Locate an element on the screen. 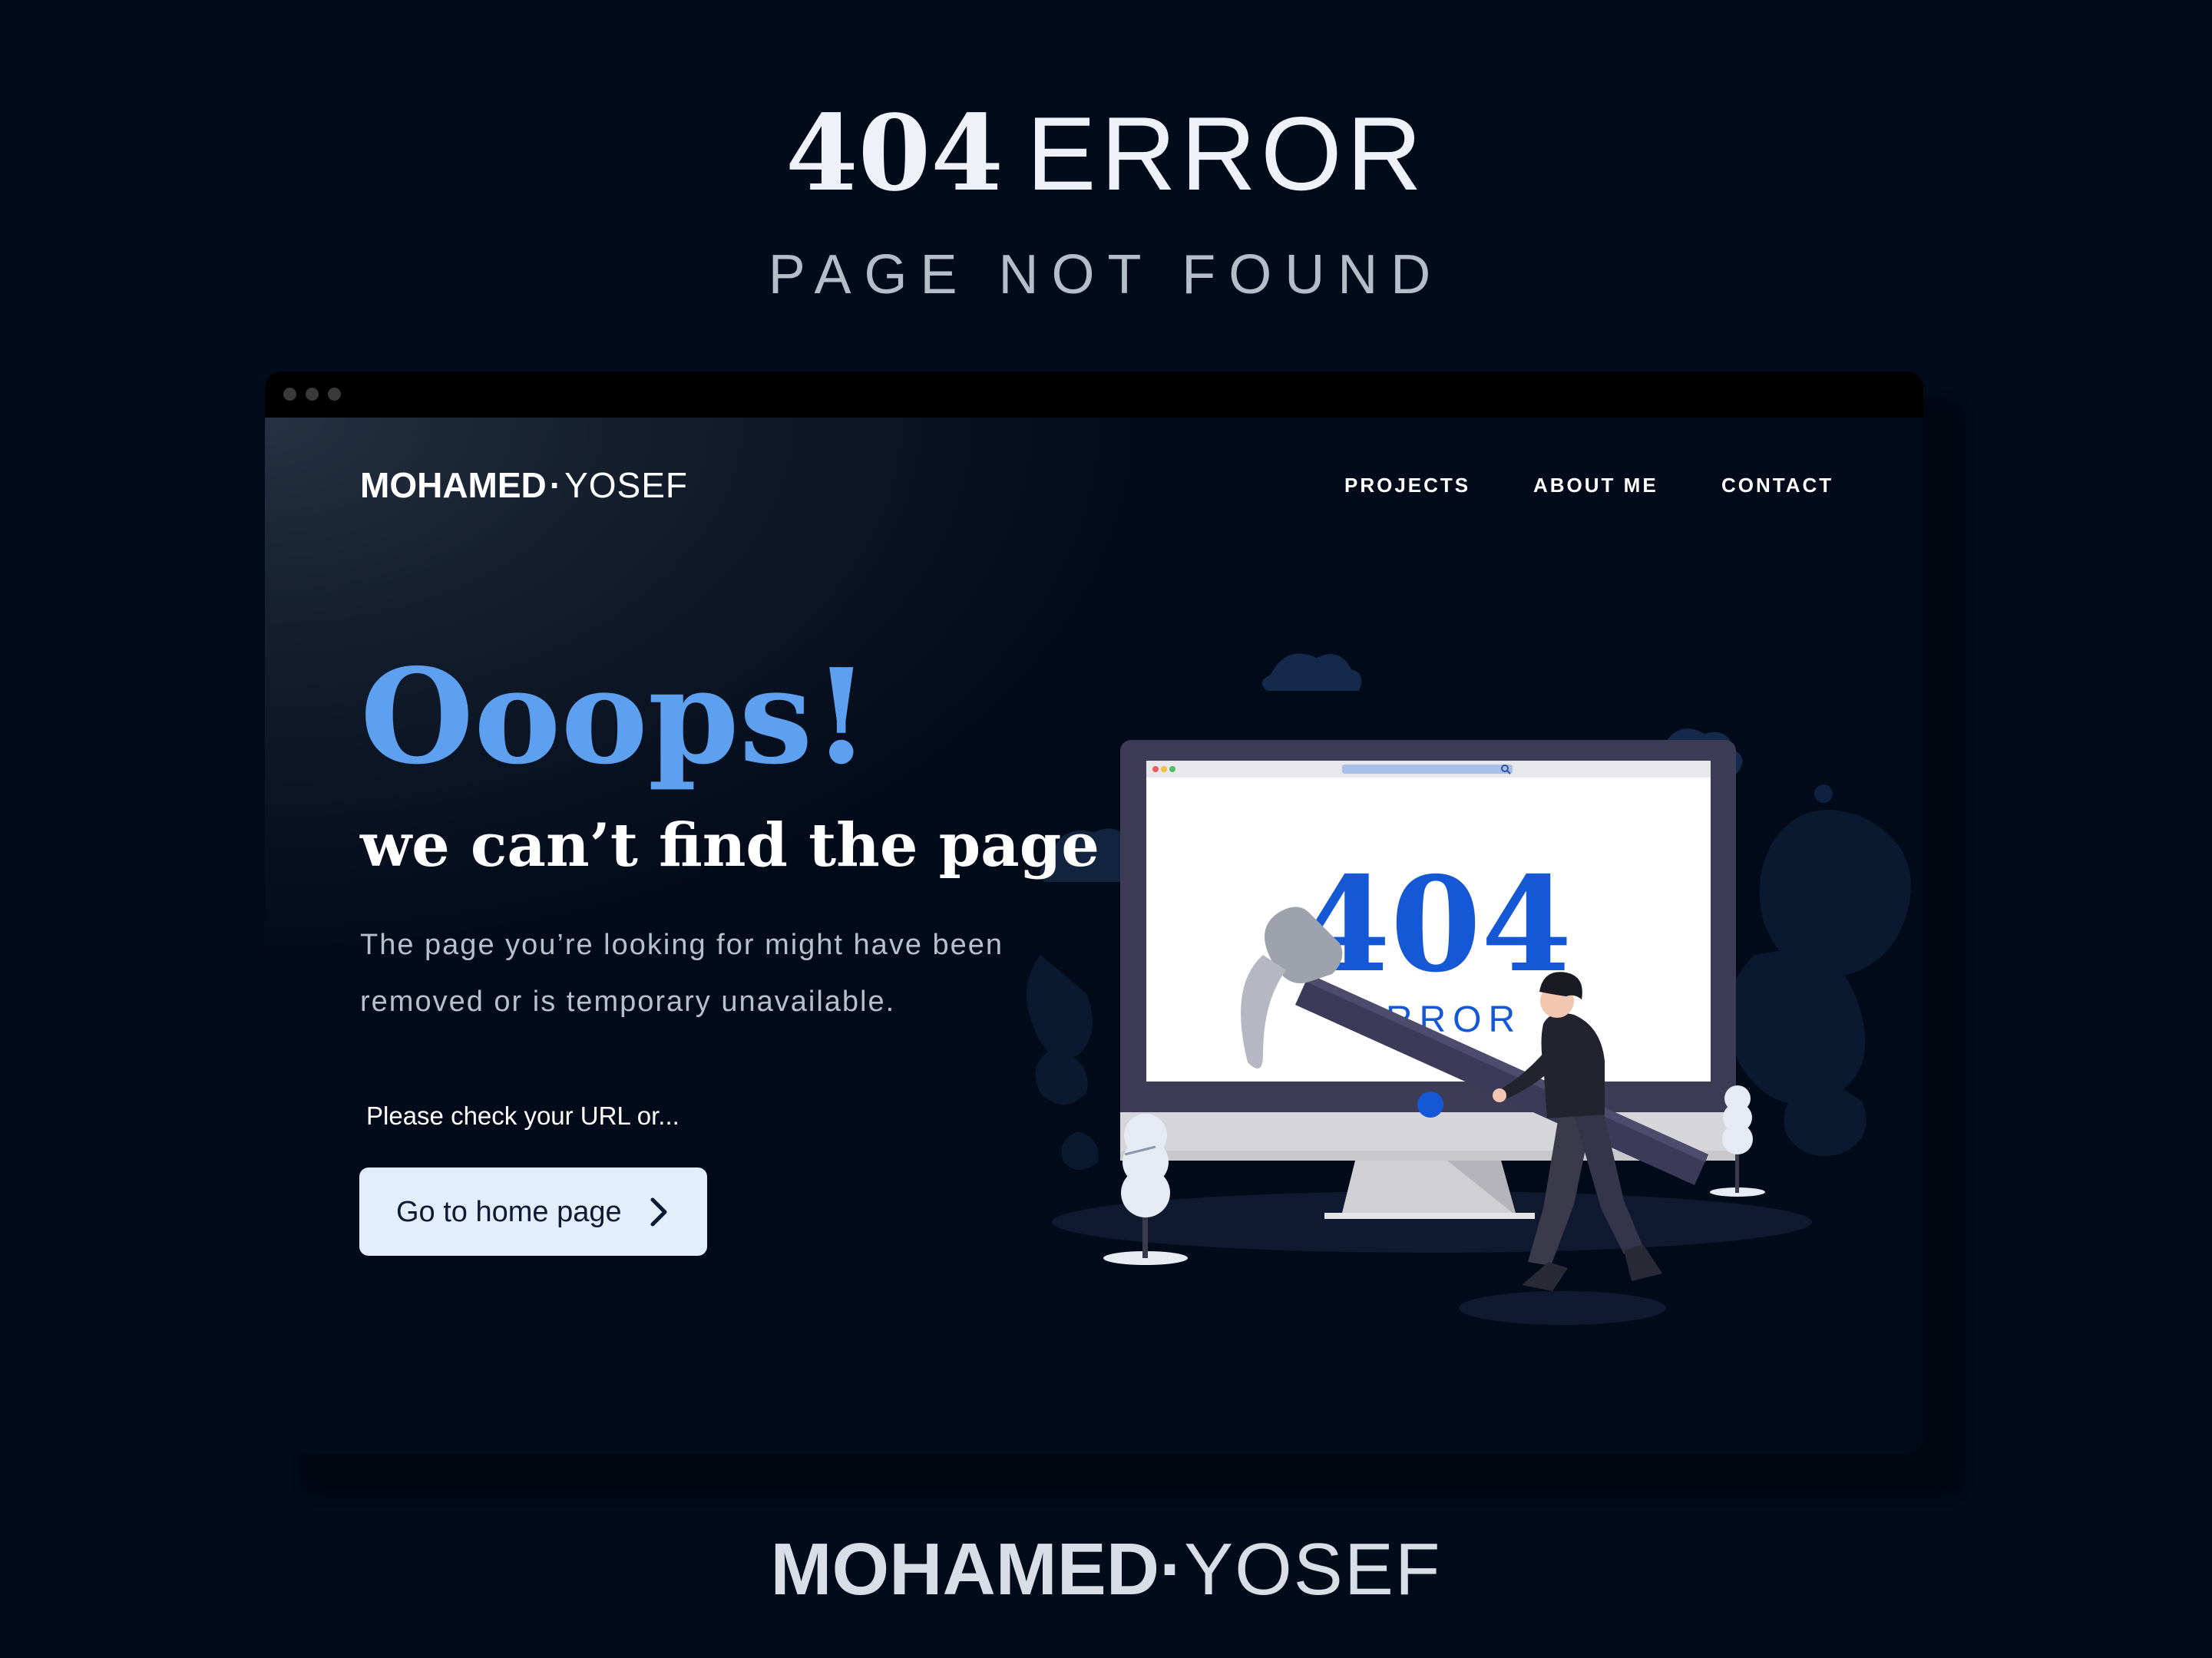  go-home-button-label: Go to home page is located at coordinates (509, 1212).